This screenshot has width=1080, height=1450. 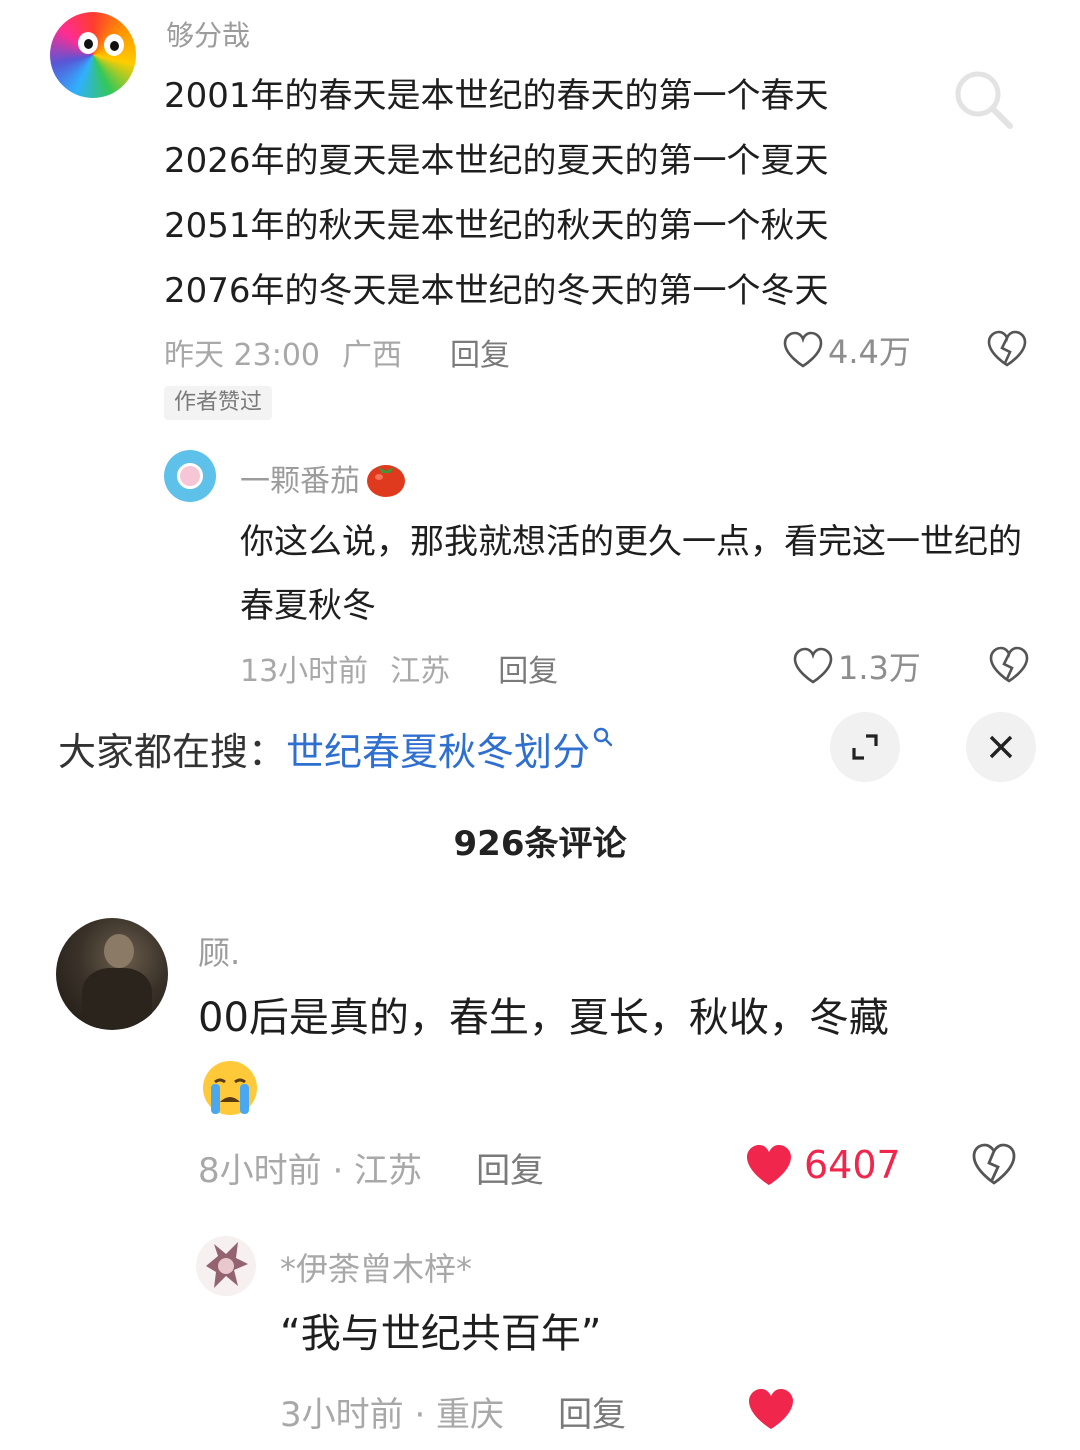 What do you see at coordinates (865, 747) in the screenshot?
I see `expand-icon` at bounding box center [865, 747].